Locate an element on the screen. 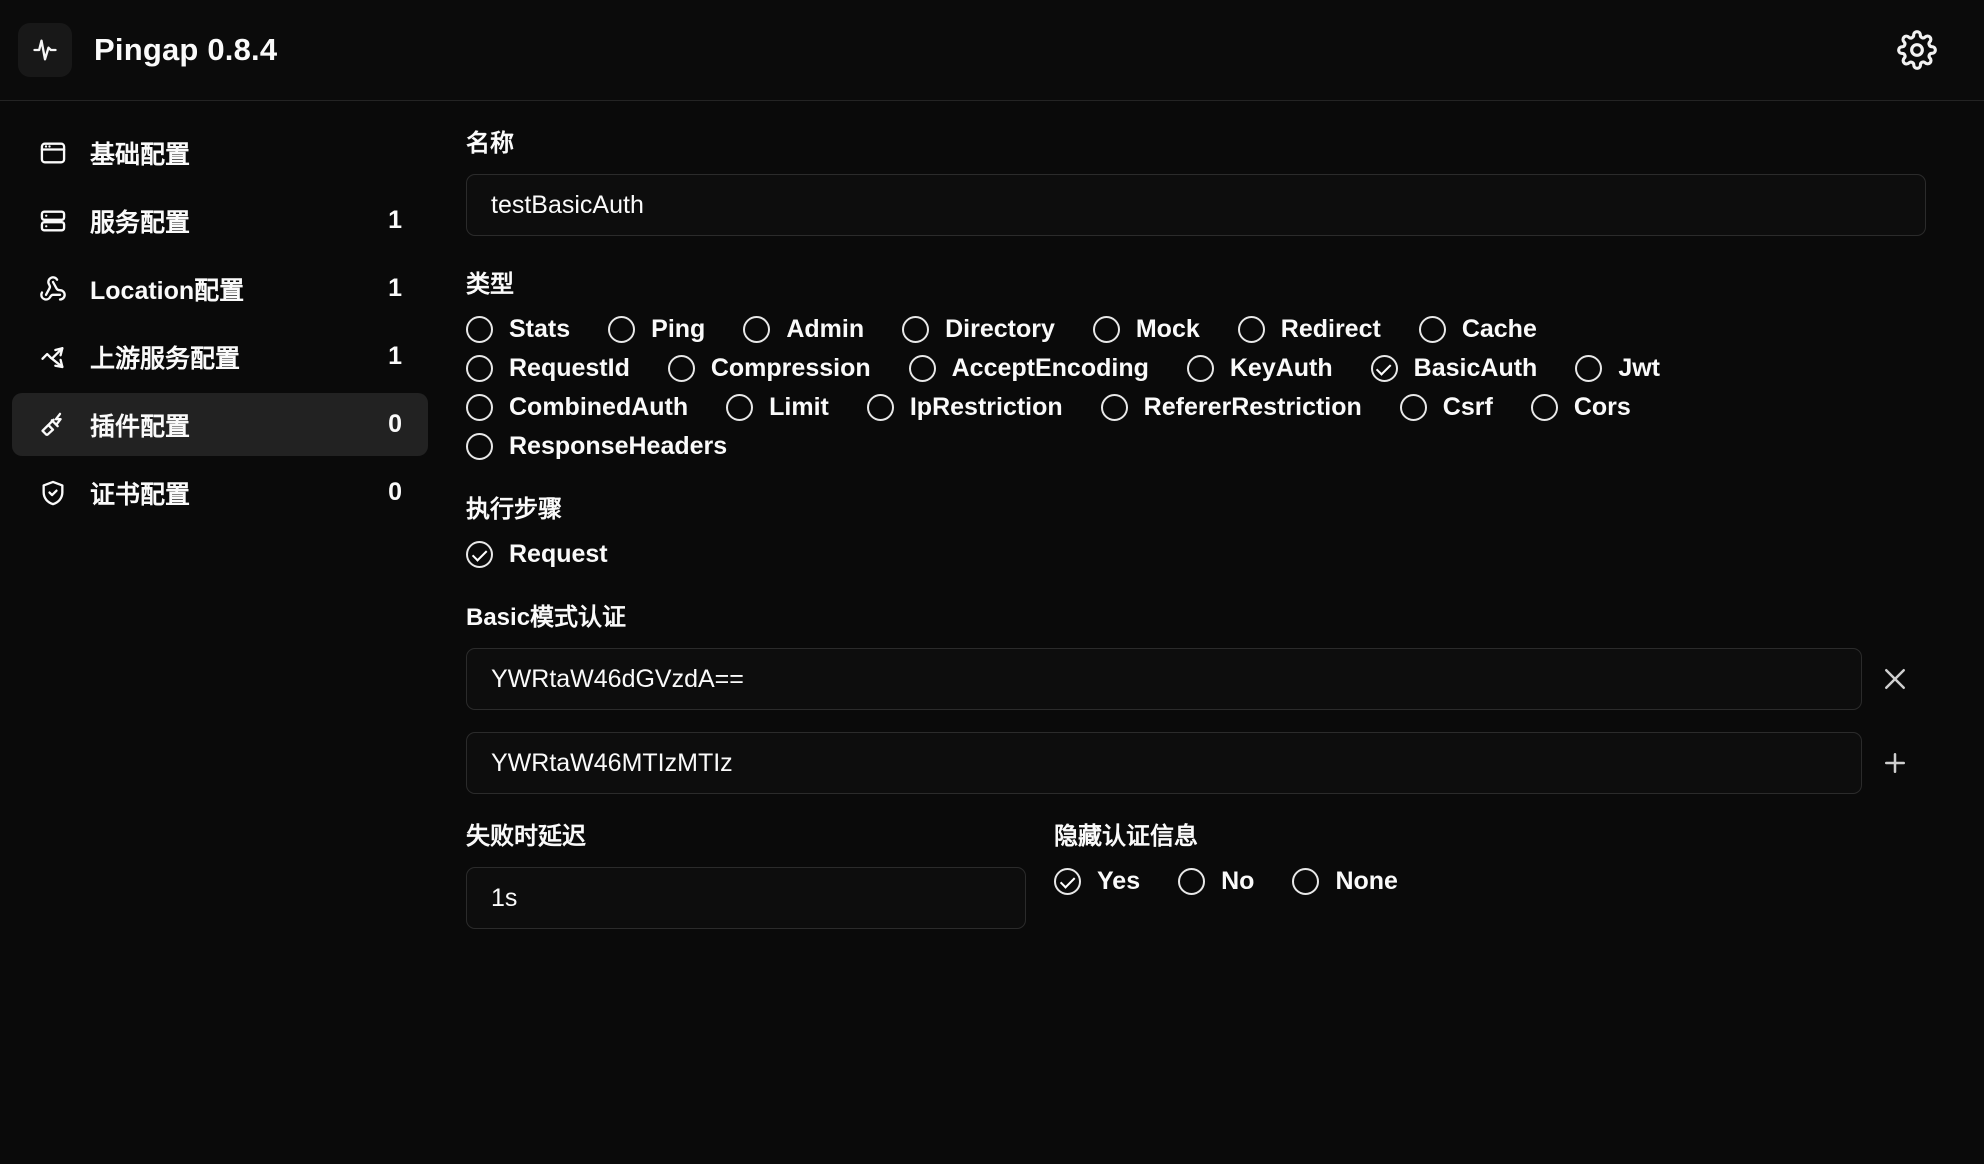  radio-option-cors: Cors is located at coordinates (1580, 407).